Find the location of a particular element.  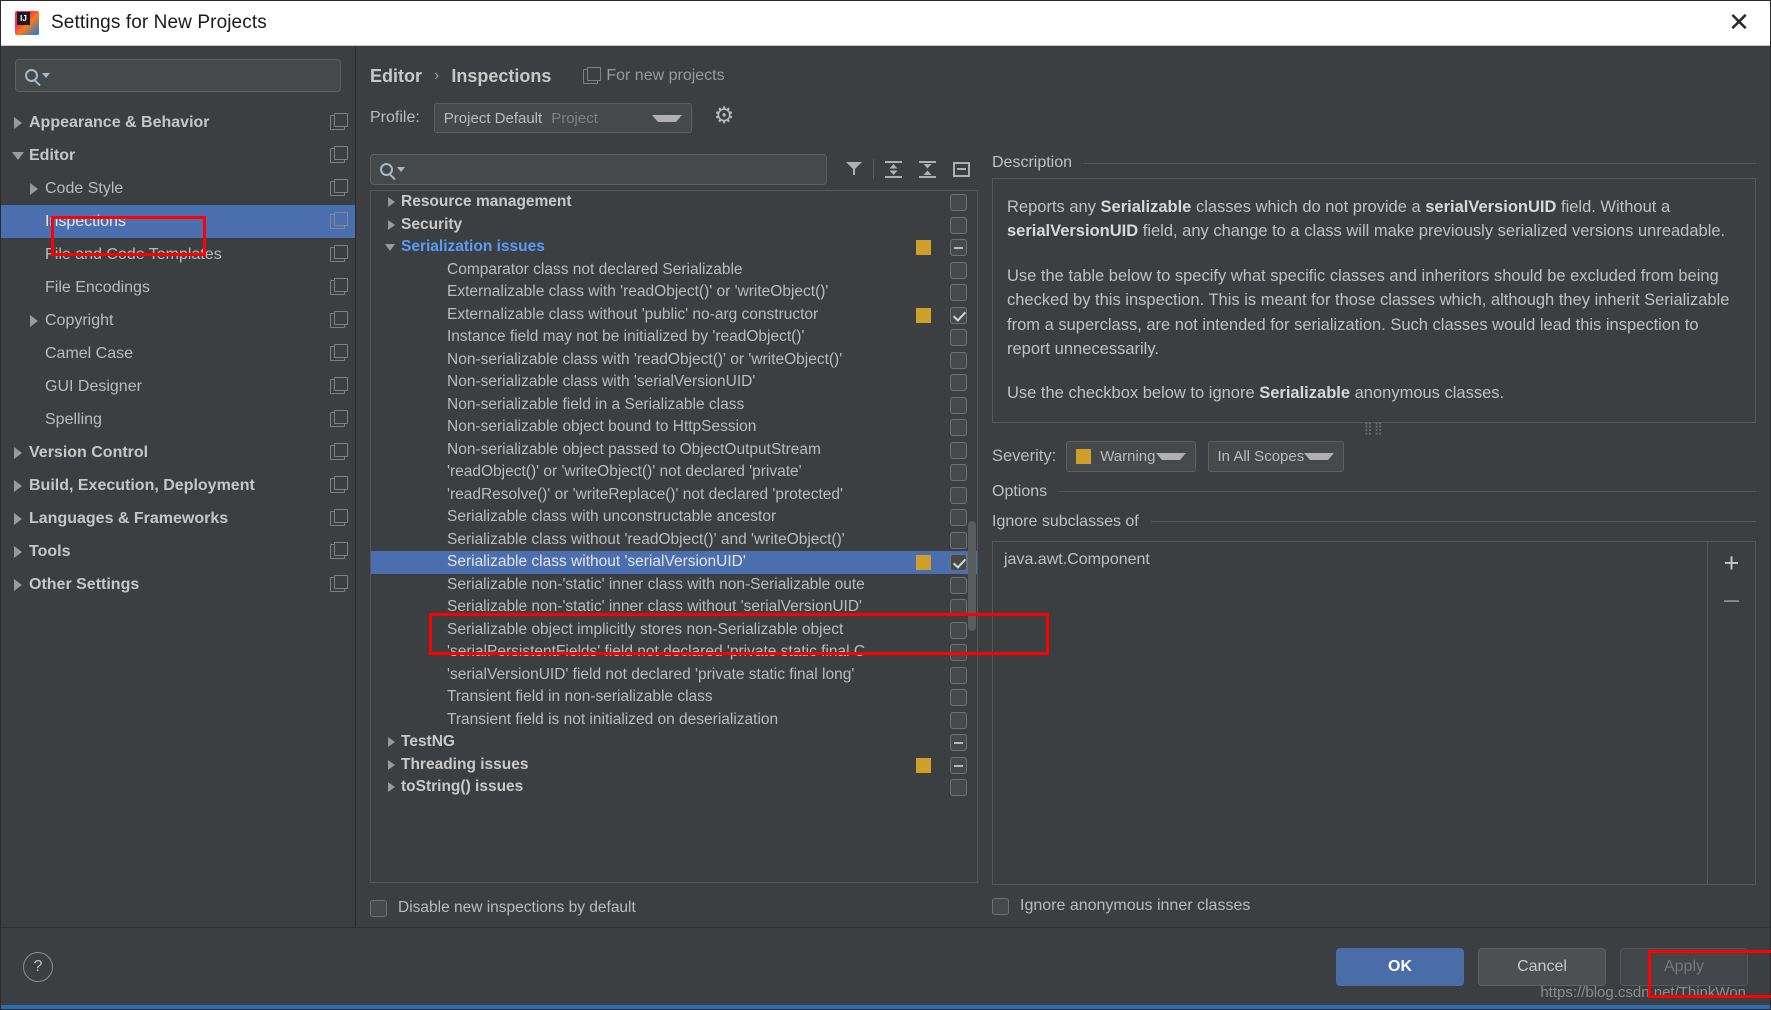

sidebar-search-box is located at coordinates (178, 75).